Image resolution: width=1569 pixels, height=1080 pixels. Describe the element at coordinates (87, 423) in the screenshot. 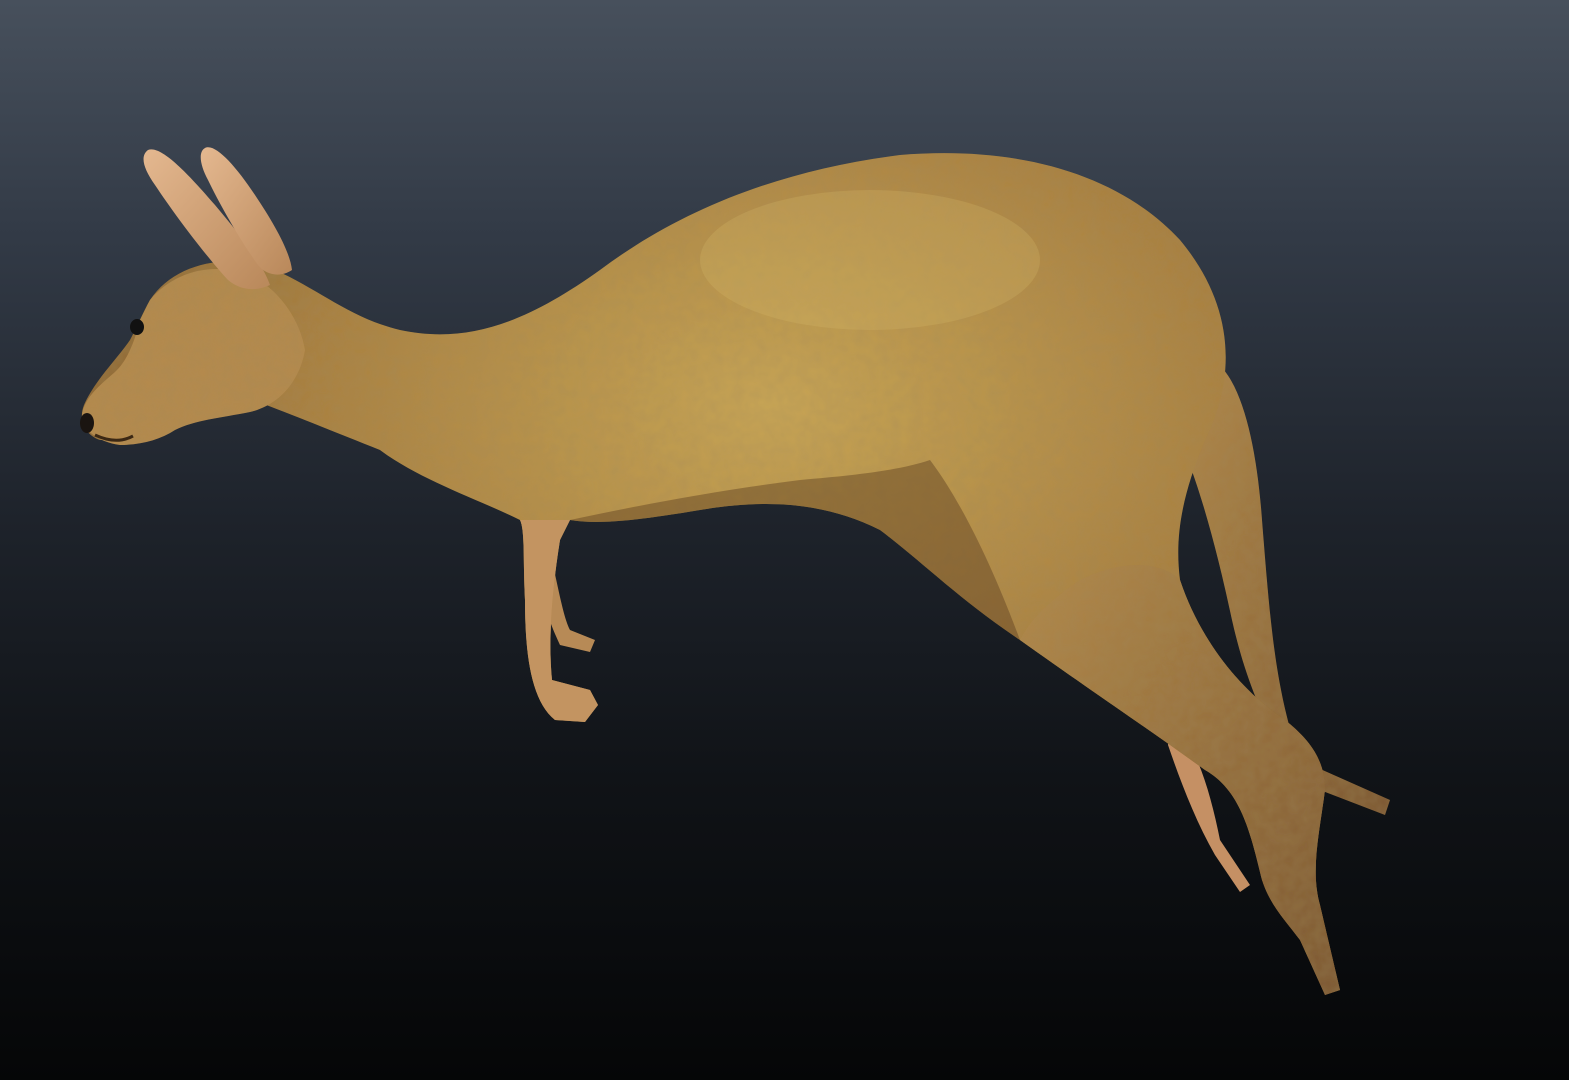

I see `nose` at that location.